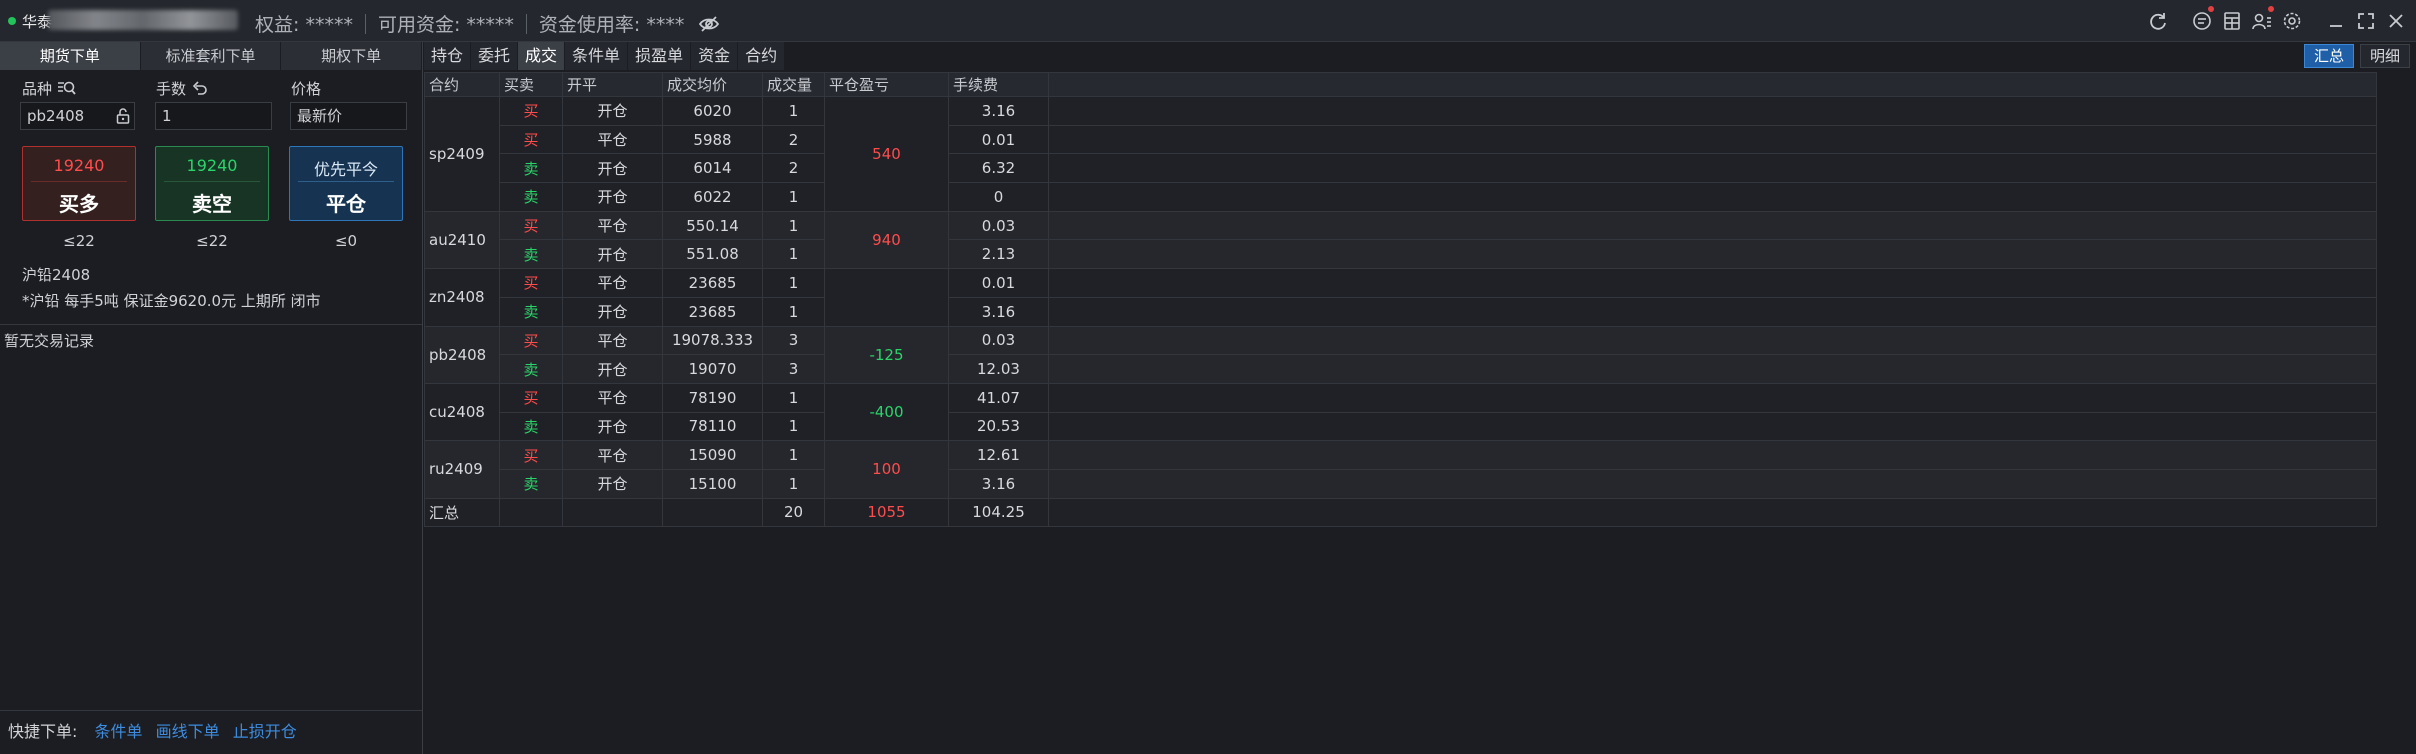  What do you see at coordinates (495, 56) in the screenshot?
I see `tab-orders: 委托` at bounding box center [495, 56].